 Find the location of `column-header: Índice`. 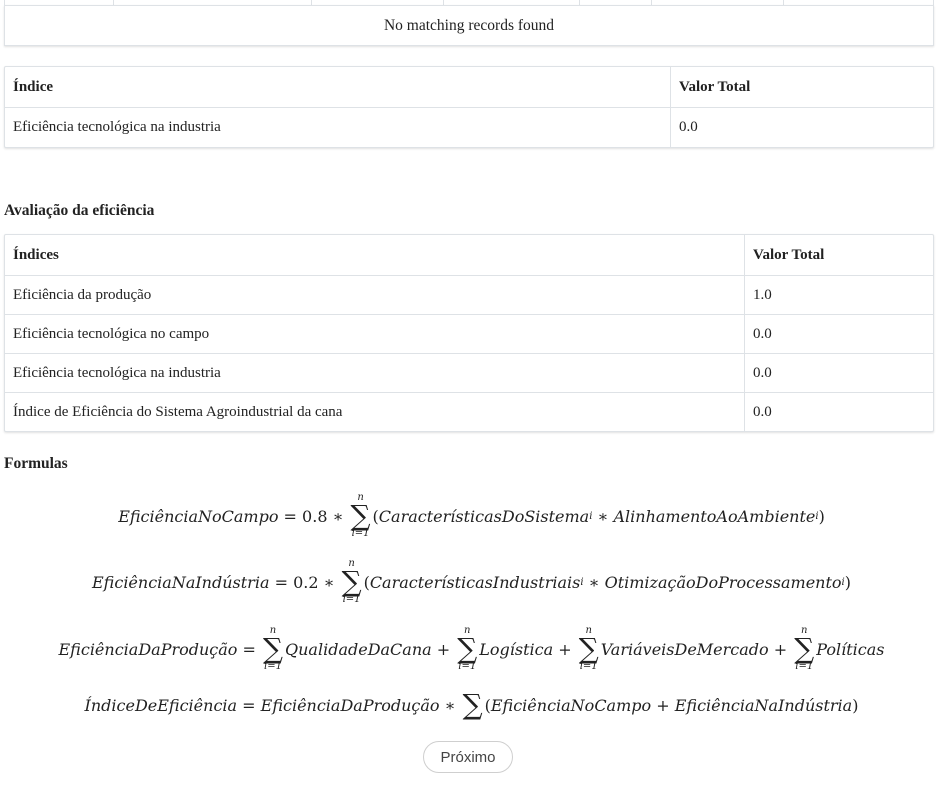

column-header: Índice is located at coordinates (33, 86).